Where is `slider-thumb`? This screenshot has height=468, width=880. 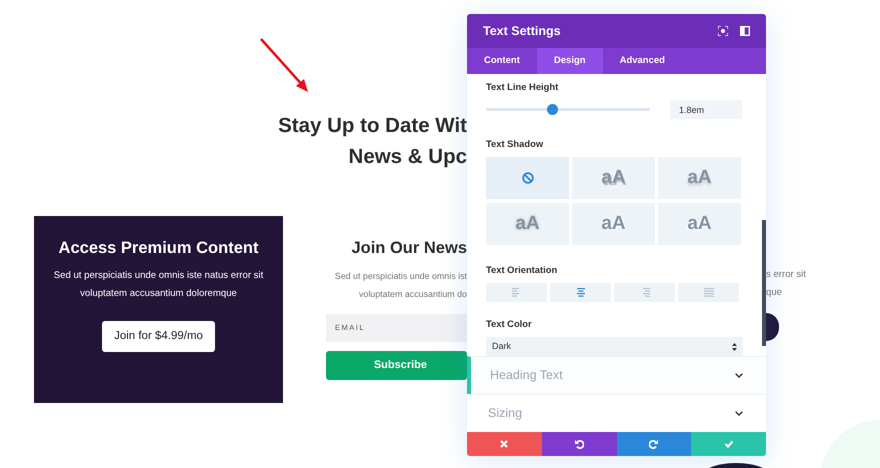 slider-thumb is located at coordinates (552, 109).